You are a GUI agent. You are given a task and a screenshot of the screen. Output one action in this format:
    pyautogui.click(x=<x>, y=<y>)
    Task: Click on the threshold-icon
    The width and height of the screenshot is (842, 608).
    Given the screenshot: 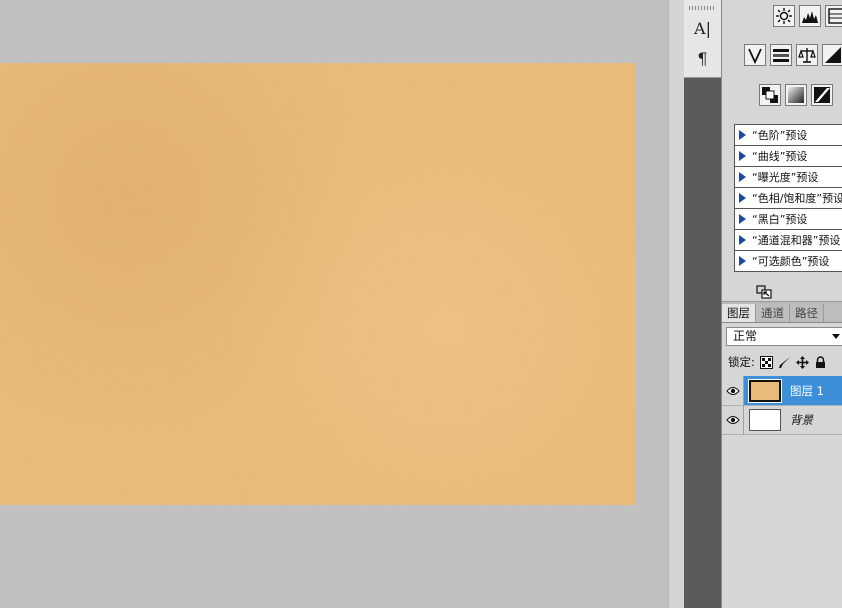 What is the action you would take?
    pyautogui.click(x=822, y=95)
    